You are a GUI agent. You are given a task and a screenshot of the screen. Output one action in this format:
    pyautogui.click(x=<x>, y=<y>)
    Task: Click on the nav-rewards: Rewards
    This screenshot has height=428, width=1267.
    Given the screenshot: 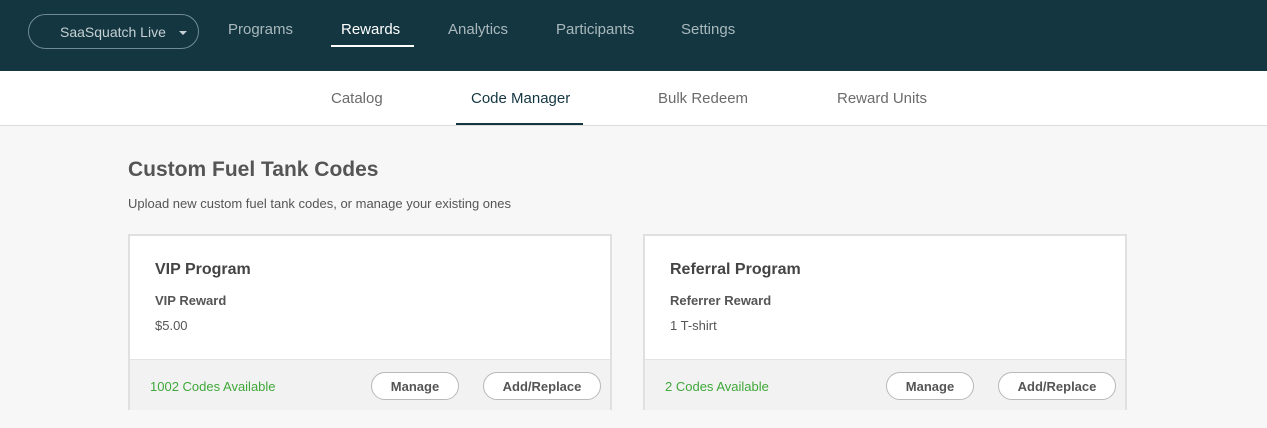 What is the action you would take?
    pyautogui.click(x=370, y=29)
    